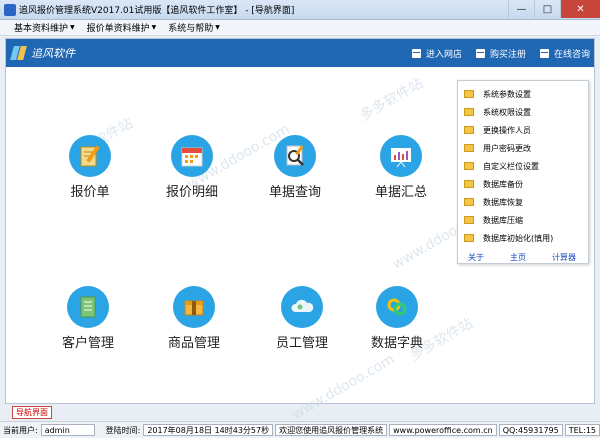 Image resolution: width=600 pixels, height=438 pixels. What do you see at coordinates (294, 192) in the screenshot?
I see `tile-label: 单据查询` at bounding box center [294, 192].